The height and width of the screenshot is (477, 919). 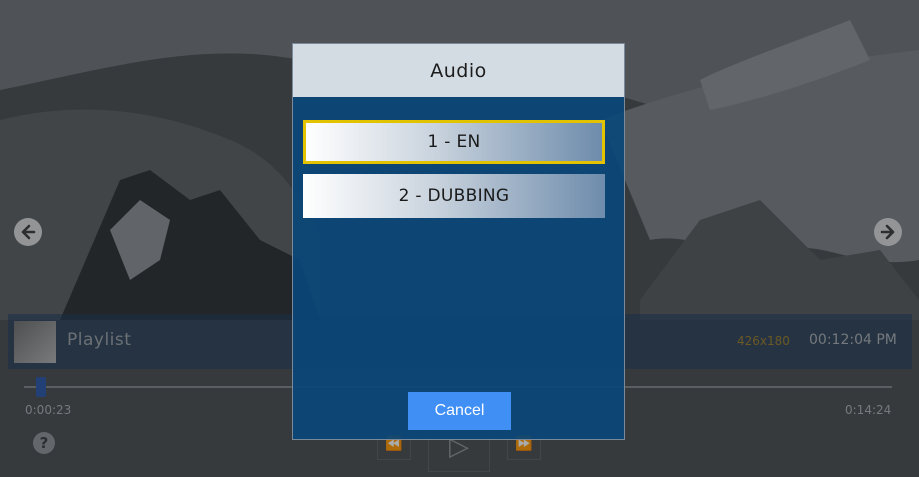 What do you see at coordinates (454, 196) in the screenshot?
I see `audio-option-2: 2 - DUBBING` at bounding box center [454, 196].